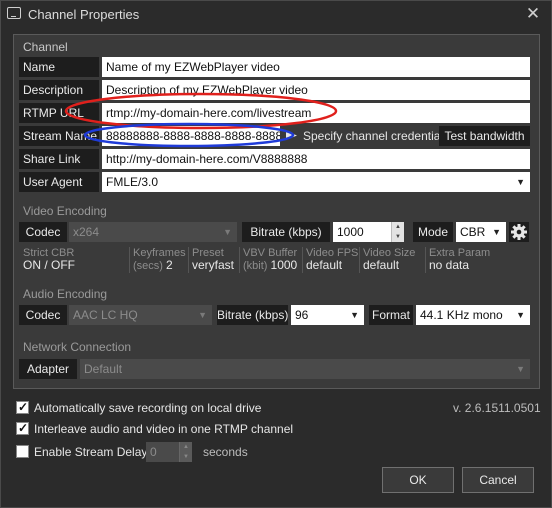  What do you see at coordinates (65, 294) in the screenshot?
I see `audio-section-title: Audio Encoding` at bounding box center [65, 294].